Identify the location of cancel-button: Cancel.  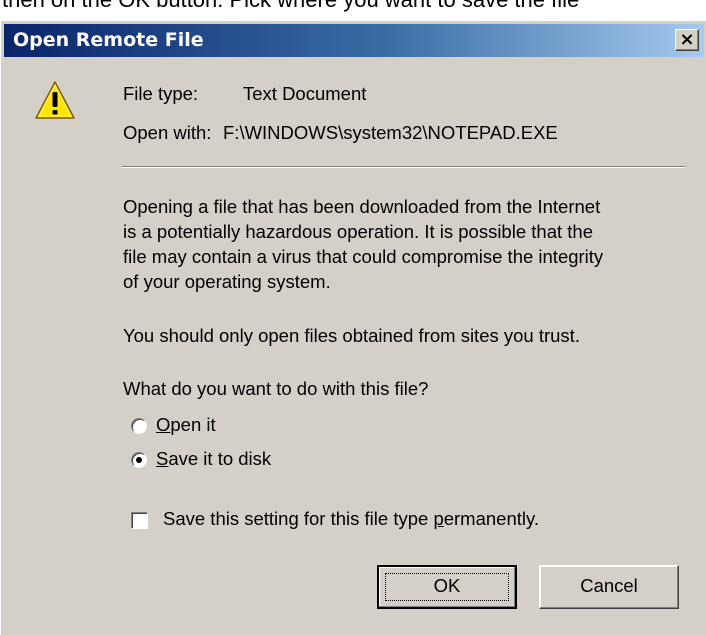
(609, 587).